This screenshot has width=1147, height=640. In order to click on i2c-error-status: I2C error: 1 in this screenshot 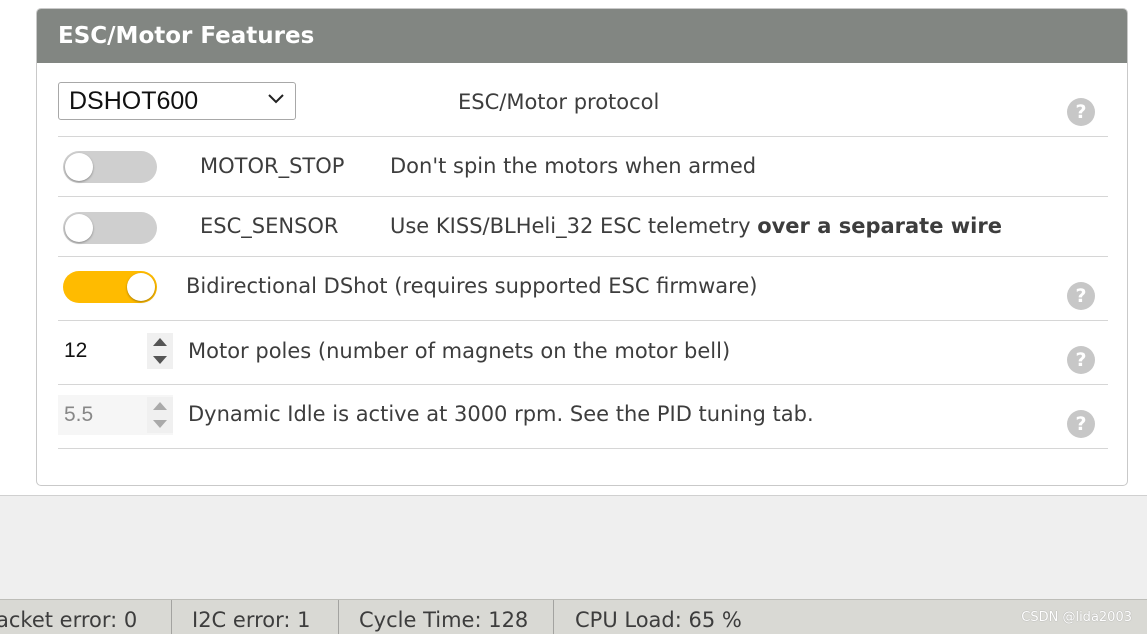, I will do `click(251, 620)`.